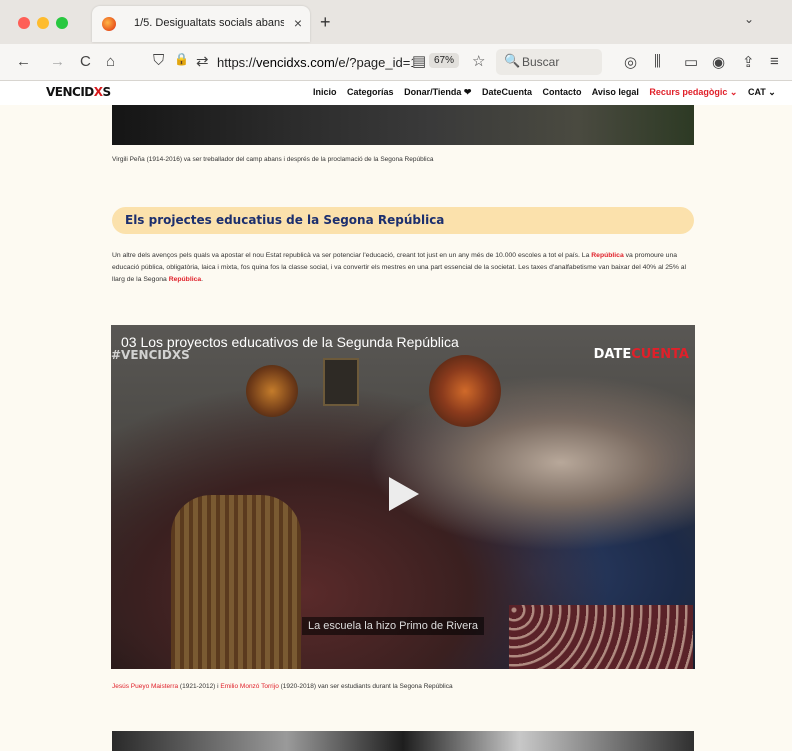 The width and height of the screenshot is (792, 751). Describe the element at coordinates (202, 61) in the screenshot. I see `permissions-icon: ⇄` at that location.